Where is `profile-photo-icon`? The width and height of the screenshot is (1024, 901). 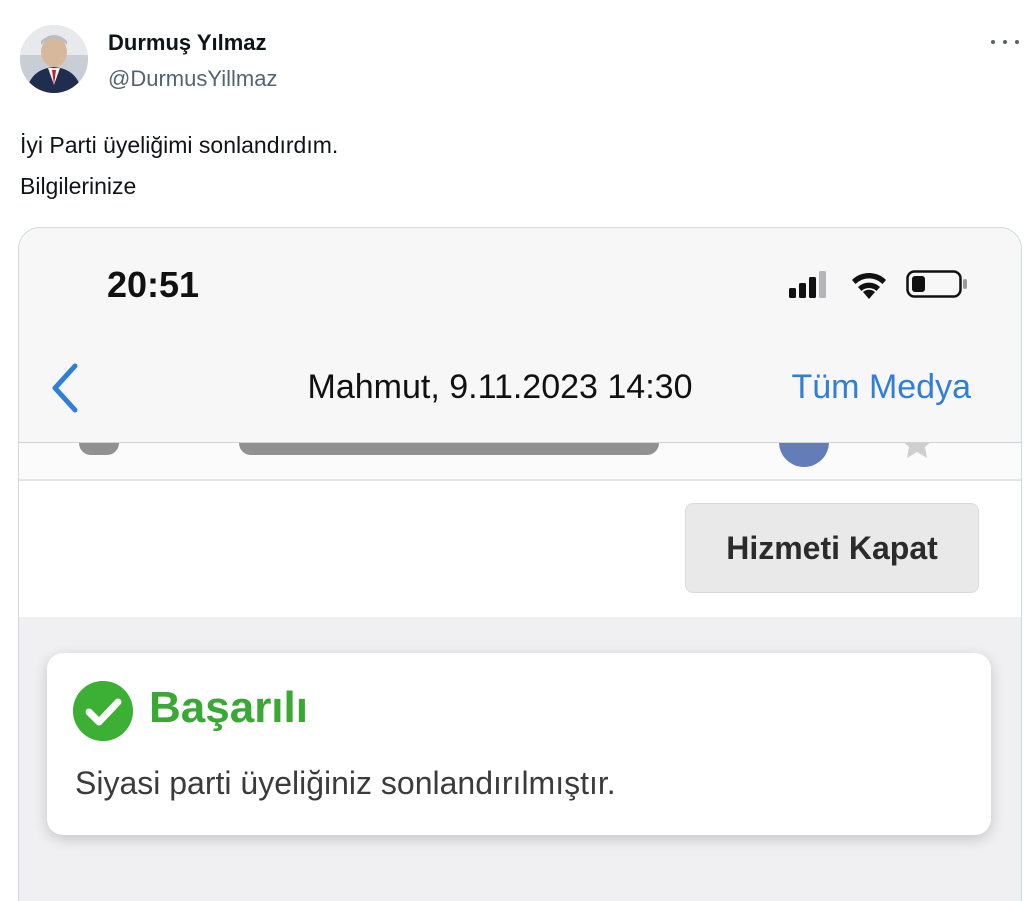
profile-photo-icon is located at coordinates (54, 59).